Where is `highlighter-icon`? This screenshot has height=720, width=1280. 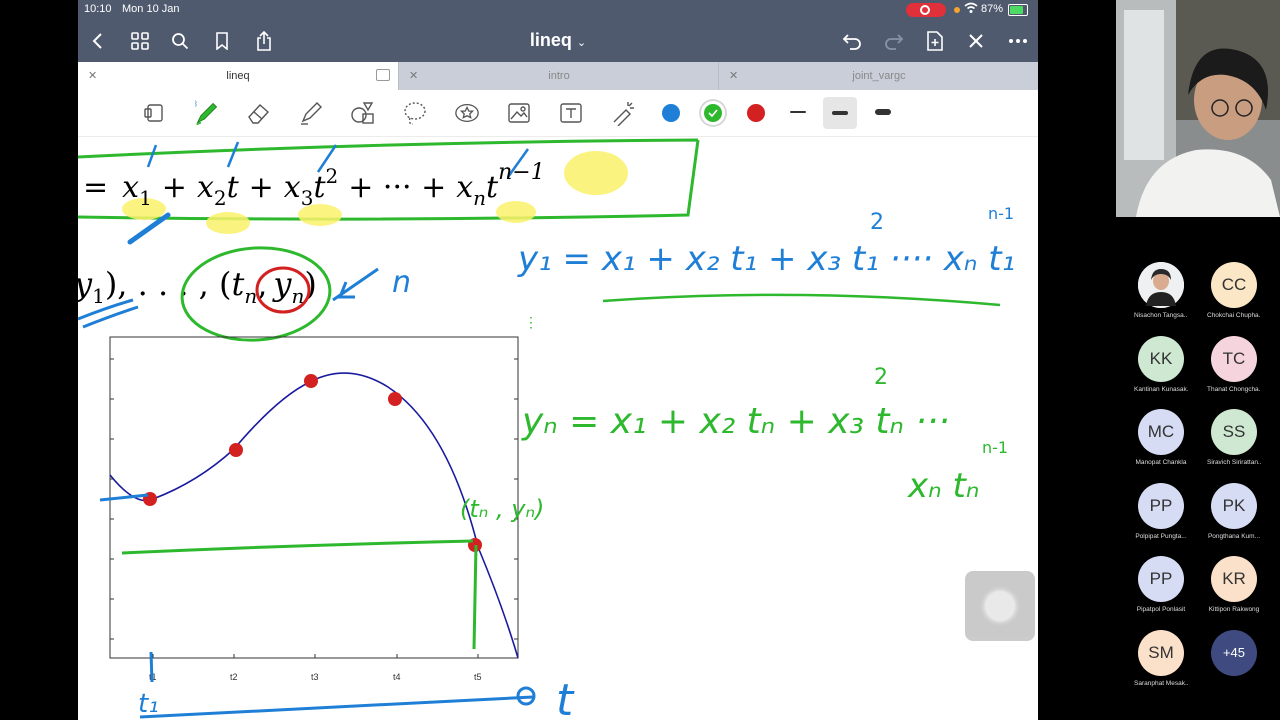 highlighter-icon is located at coordinates (311, 113).